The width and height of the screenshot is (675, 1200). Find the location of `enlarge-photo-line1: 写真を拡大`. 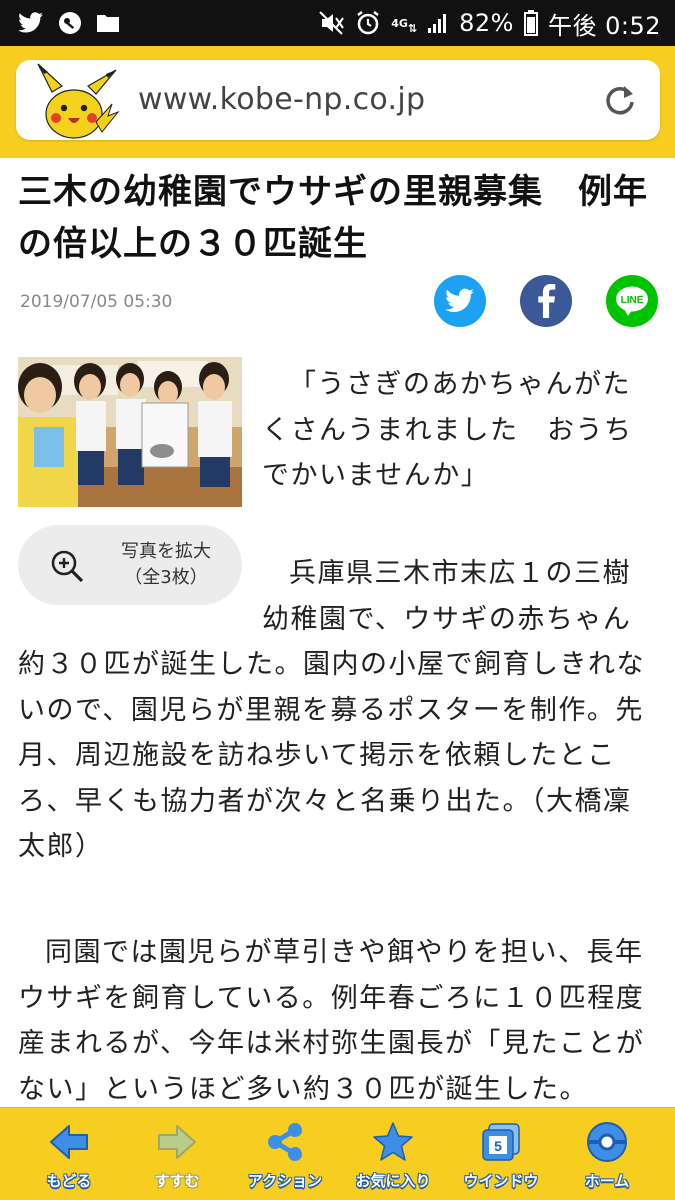

enlarge-photo-line1: 写真を拡大 is located at coordinates (166, 551).